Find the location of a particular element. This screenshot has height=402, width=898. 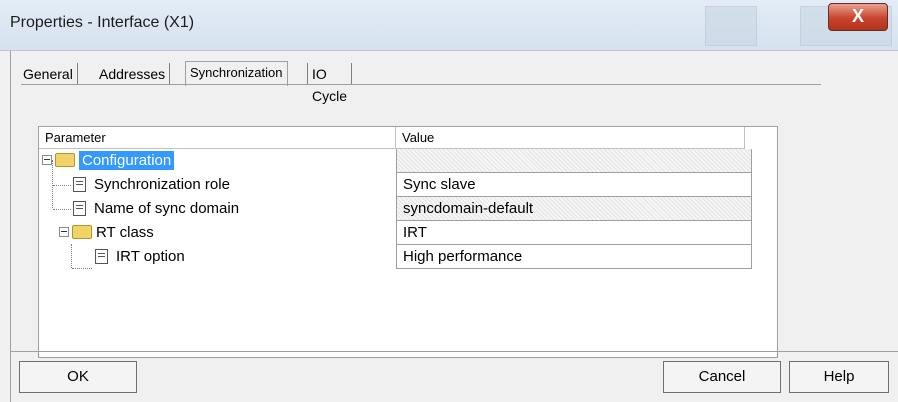

row-name: Configuration is located at coordinates (127, 160).